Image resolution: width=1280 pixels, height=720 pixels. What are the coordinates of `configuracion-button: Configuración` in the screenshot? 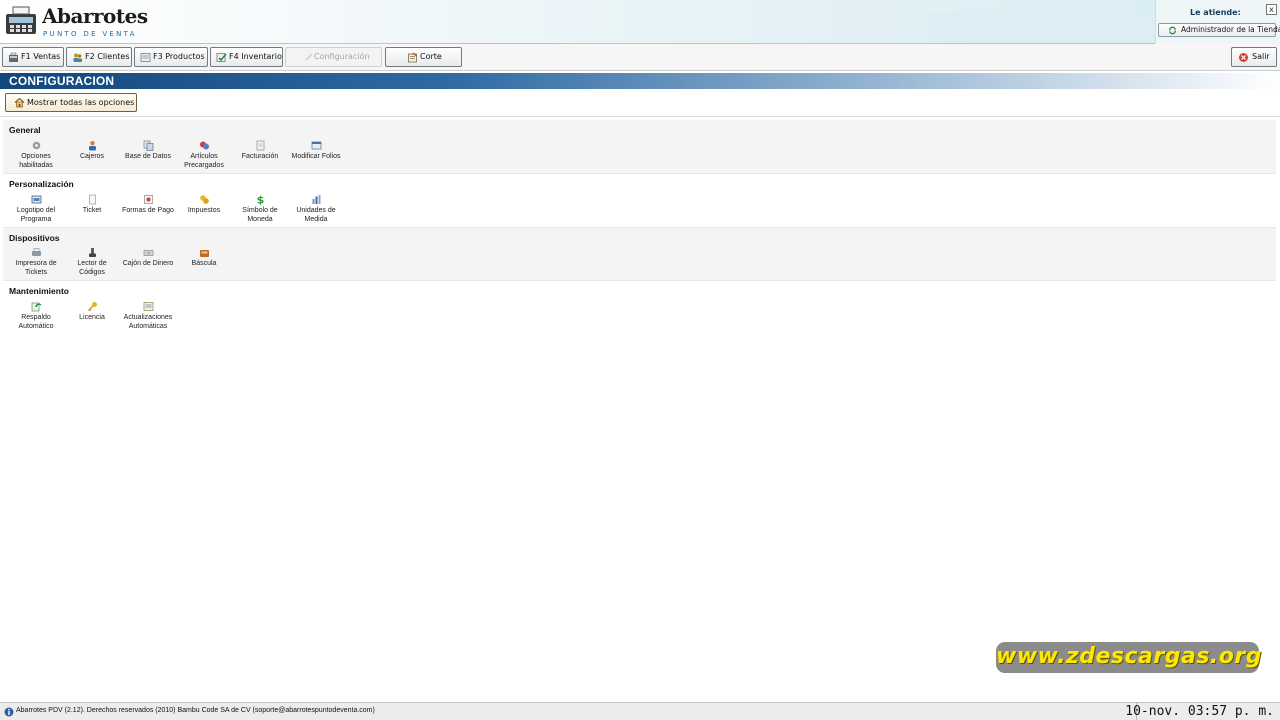 It's located at (333, 57).